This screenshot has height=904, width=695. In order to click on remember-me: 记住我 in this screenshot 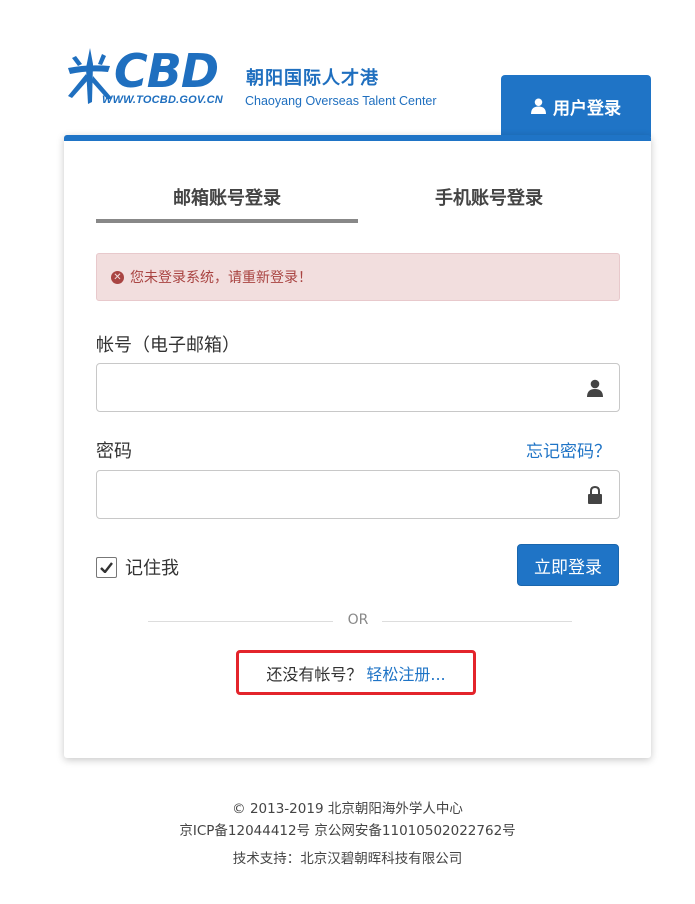, I will do `click(137, 567)`.